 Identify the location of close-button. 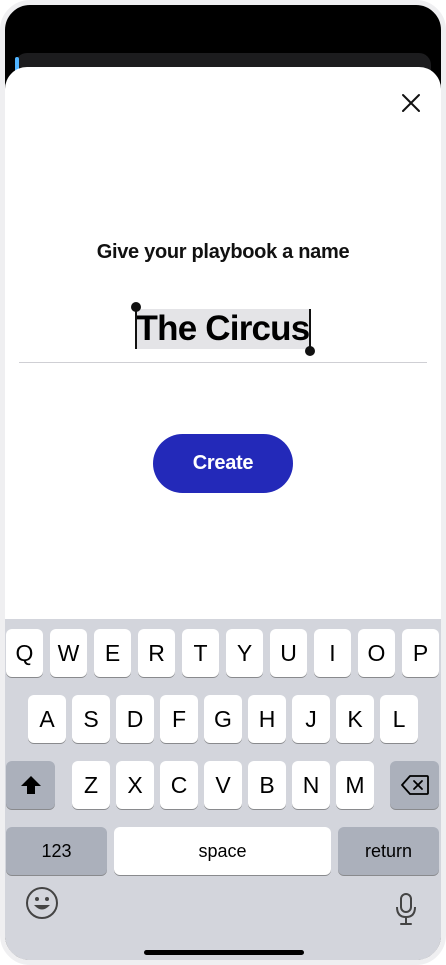
(411, 103).